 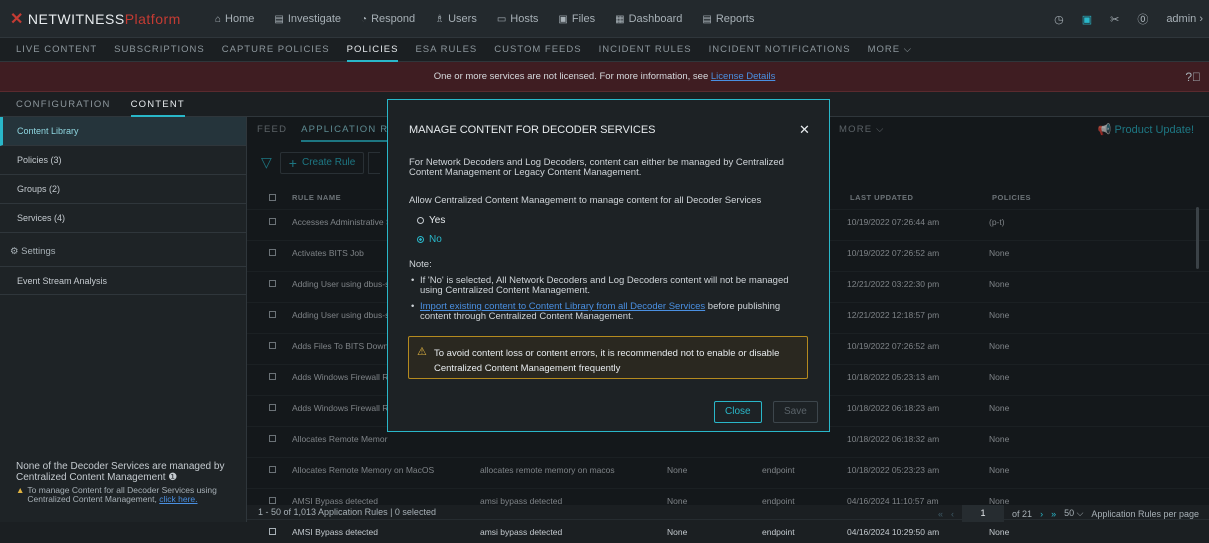 What do you see at coordinates (795, 412) in the screenshot?
I see `save-button: Save` at bounding box center [795, 412].